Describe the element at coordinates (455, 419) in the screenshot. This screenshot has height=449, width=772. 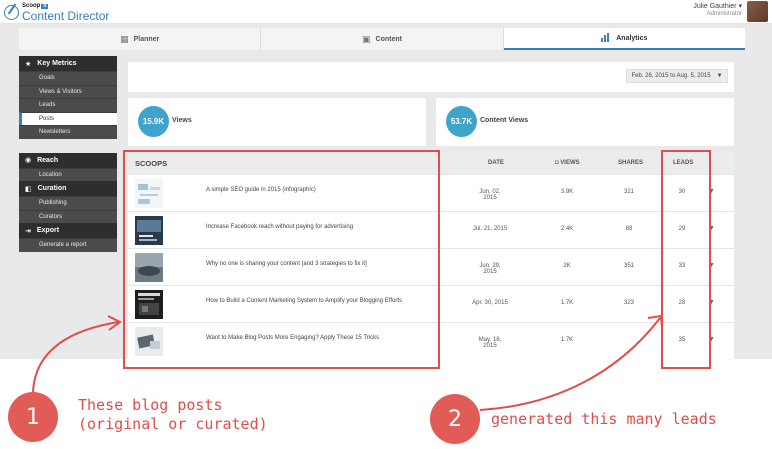
I see `annotation-badge-two: 2` at that location.